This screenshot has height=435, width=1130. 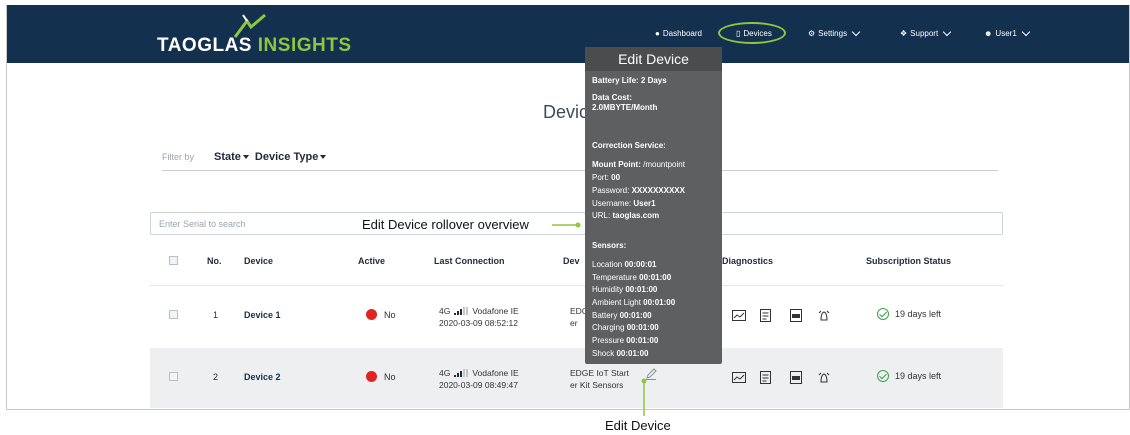 What do you see at coordinates (738, 33) in the screenshot?
I see `device-icon: ▯` at bounding box center [738, 33].